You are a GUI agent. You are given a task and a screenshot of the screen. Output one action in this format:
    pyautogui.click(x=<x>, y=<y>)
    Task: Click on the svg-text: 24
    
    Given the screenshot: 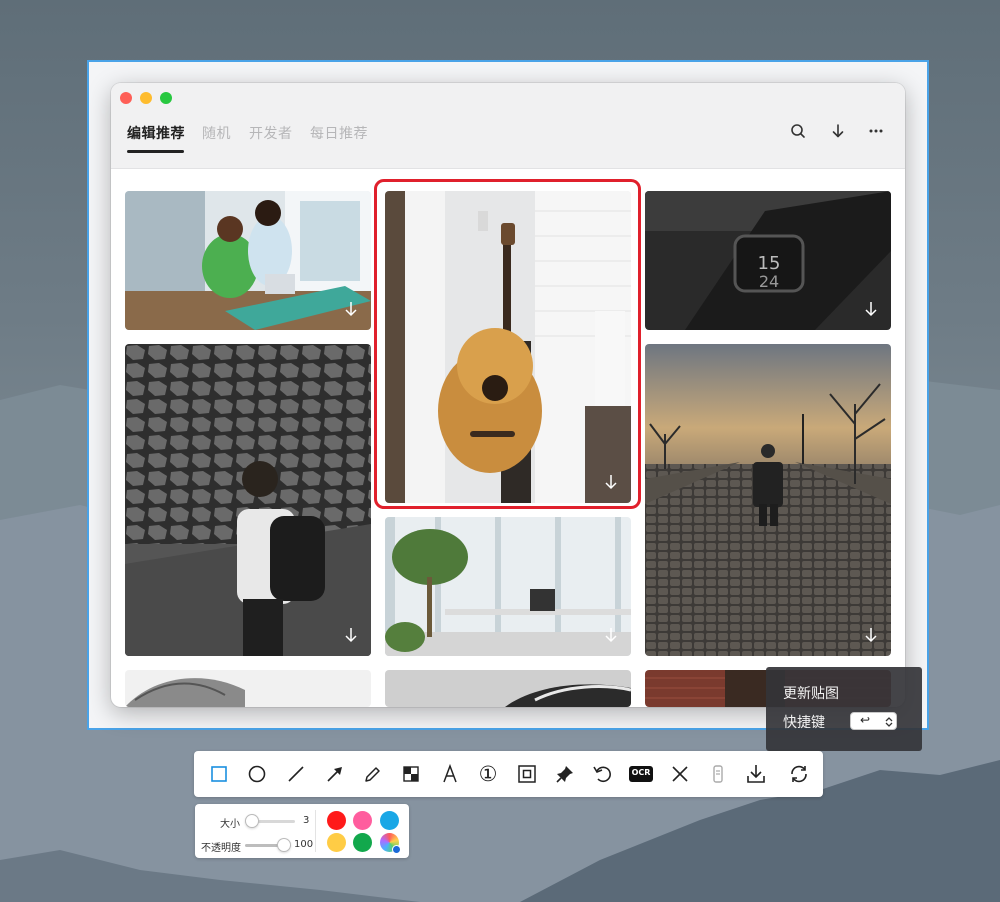 What is the action you would take?
    pyautogui.click(x=769, y=281)
    